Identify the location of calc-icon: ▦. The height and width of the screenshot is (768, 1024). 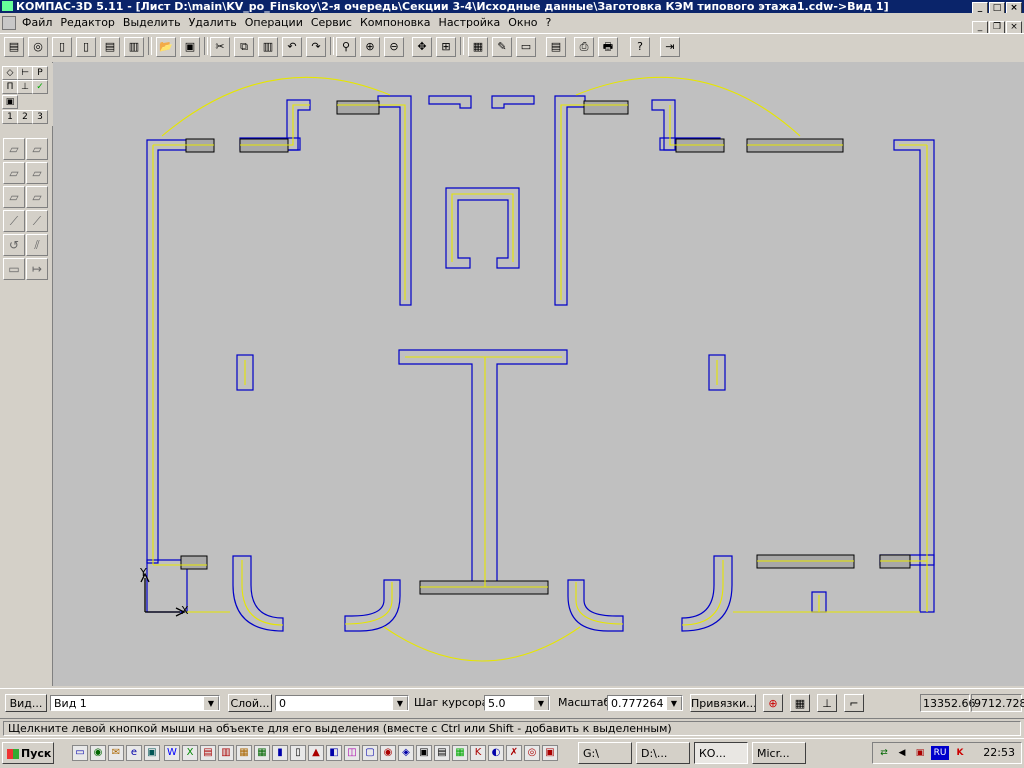
(478, 47).